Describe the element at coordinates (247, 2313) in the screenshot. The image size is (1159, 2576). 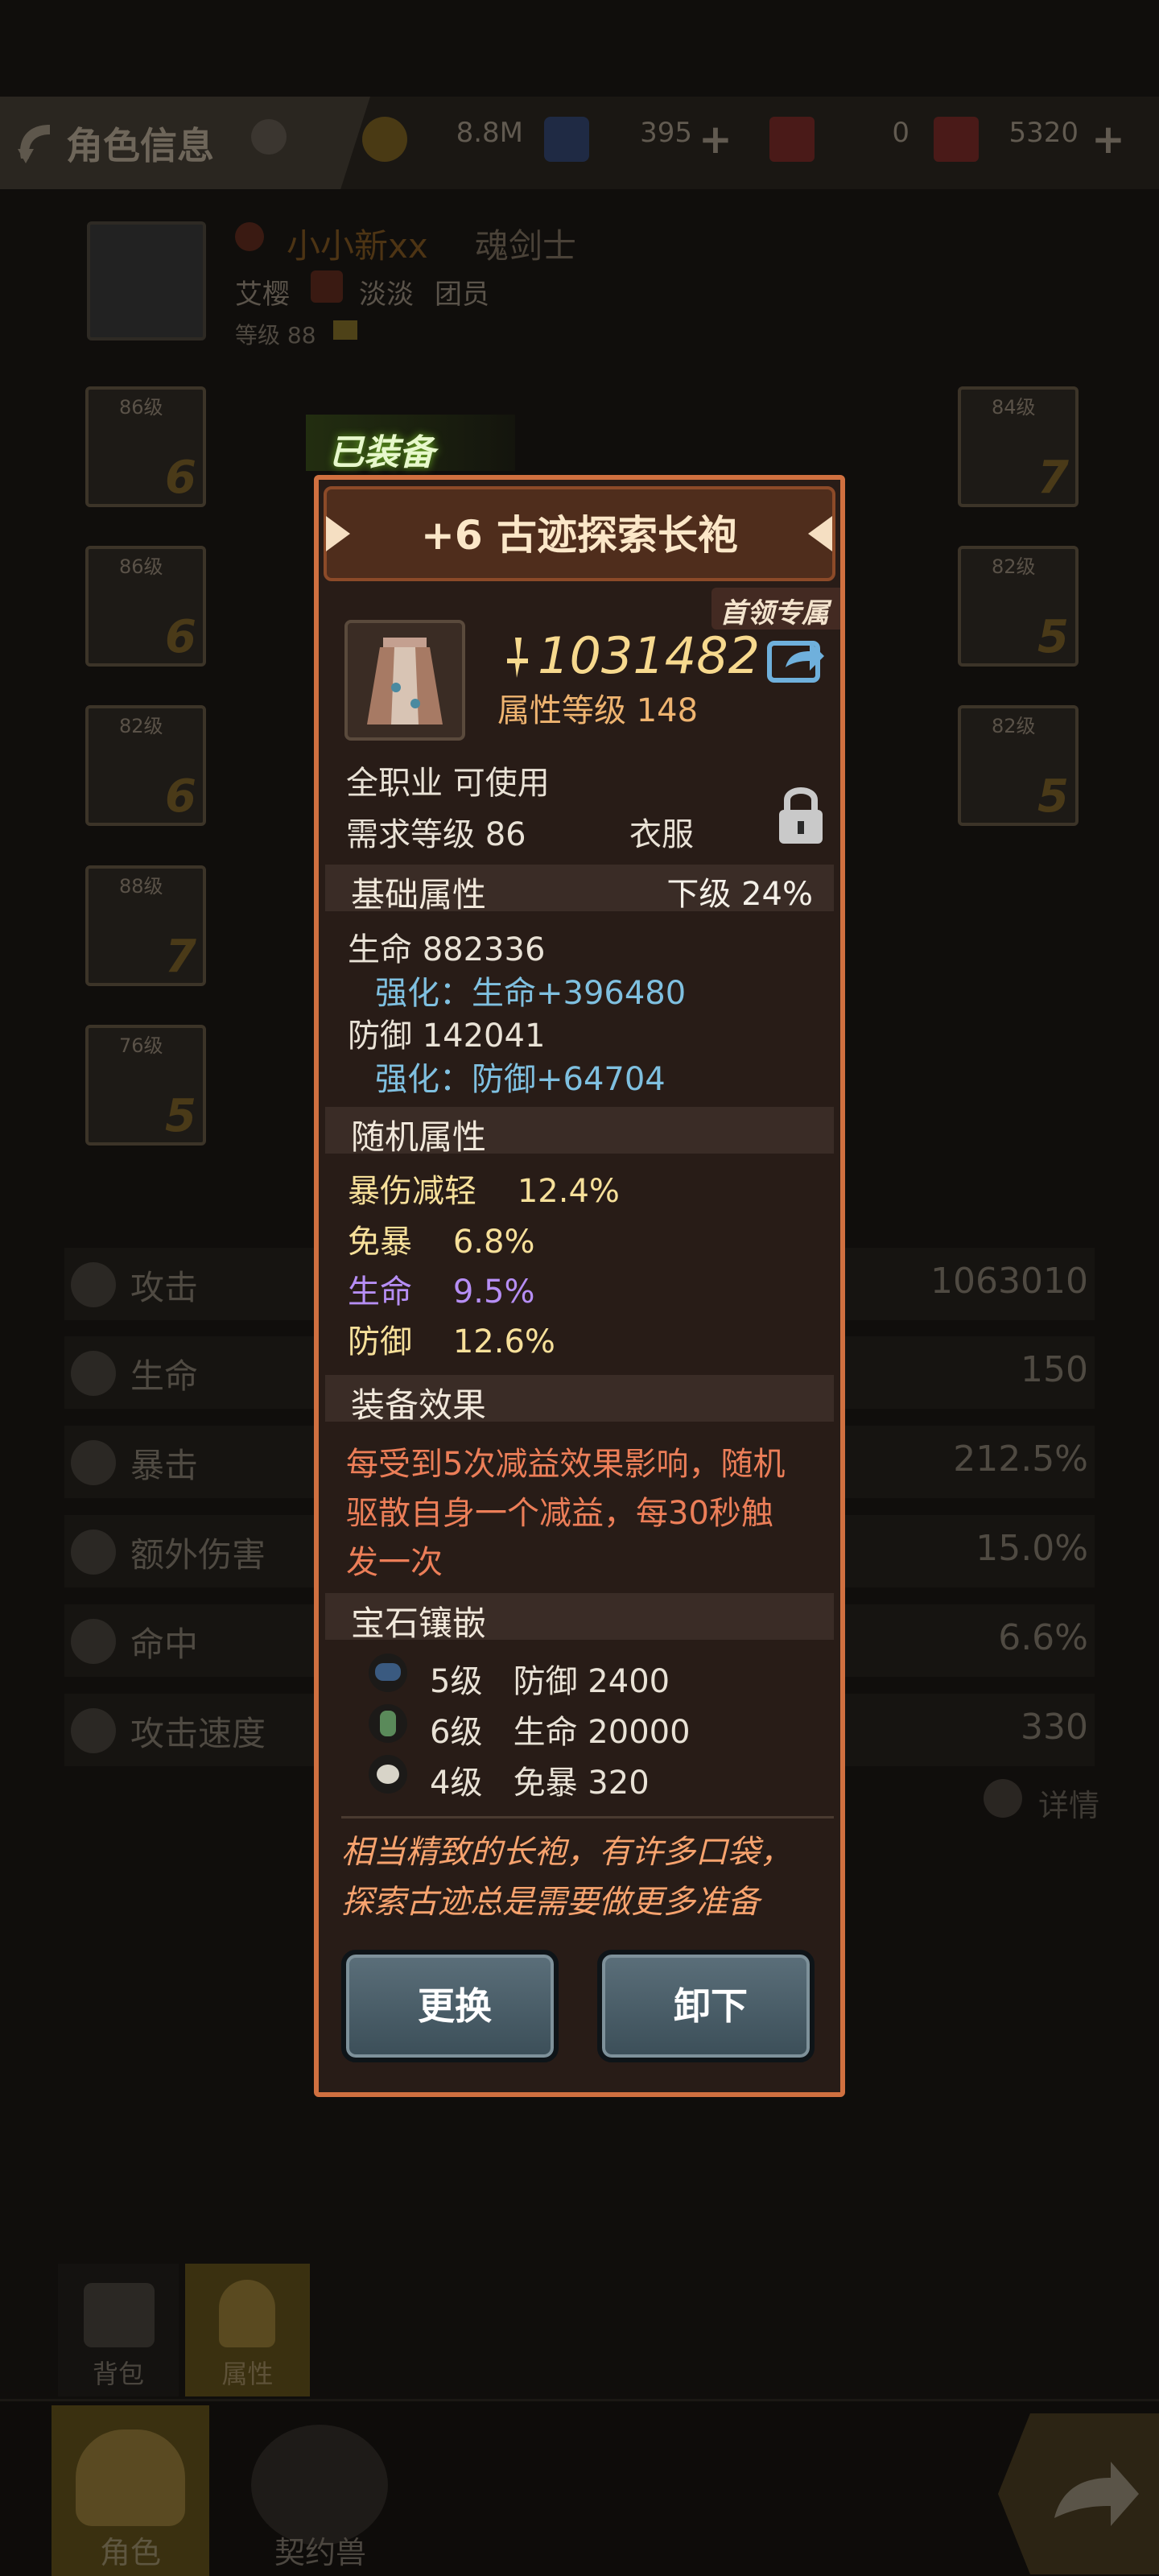
I see `person-icon` at that location.